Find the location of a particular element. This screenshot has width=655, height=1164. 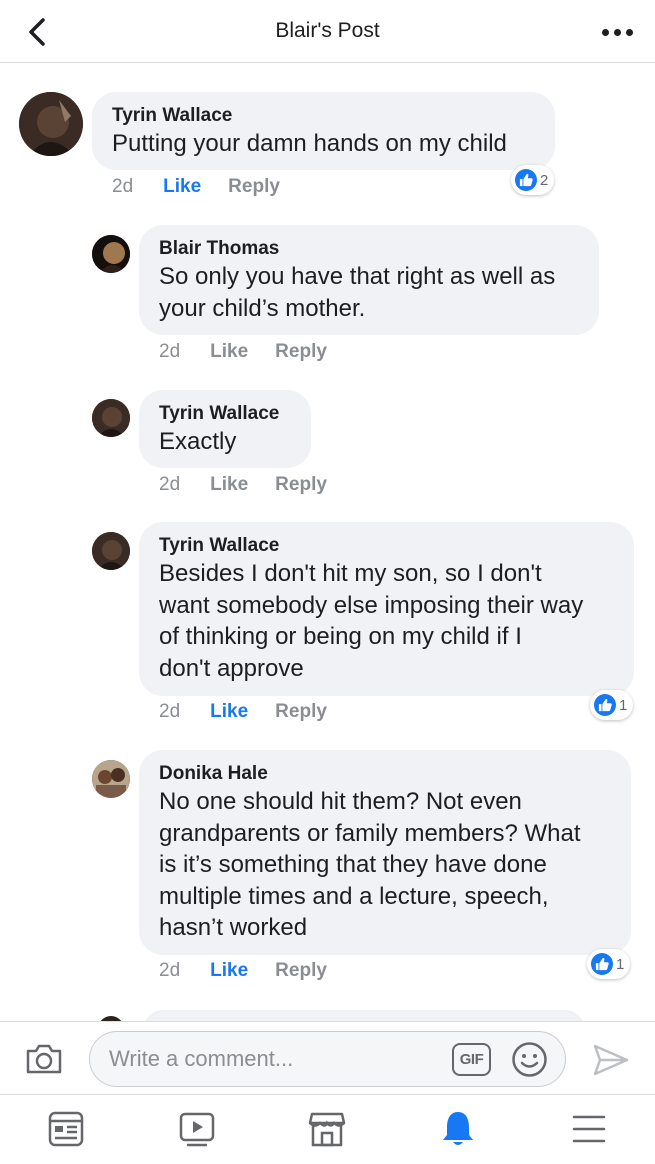

bottom-tab-bar is located at coordinates (327, 1129).